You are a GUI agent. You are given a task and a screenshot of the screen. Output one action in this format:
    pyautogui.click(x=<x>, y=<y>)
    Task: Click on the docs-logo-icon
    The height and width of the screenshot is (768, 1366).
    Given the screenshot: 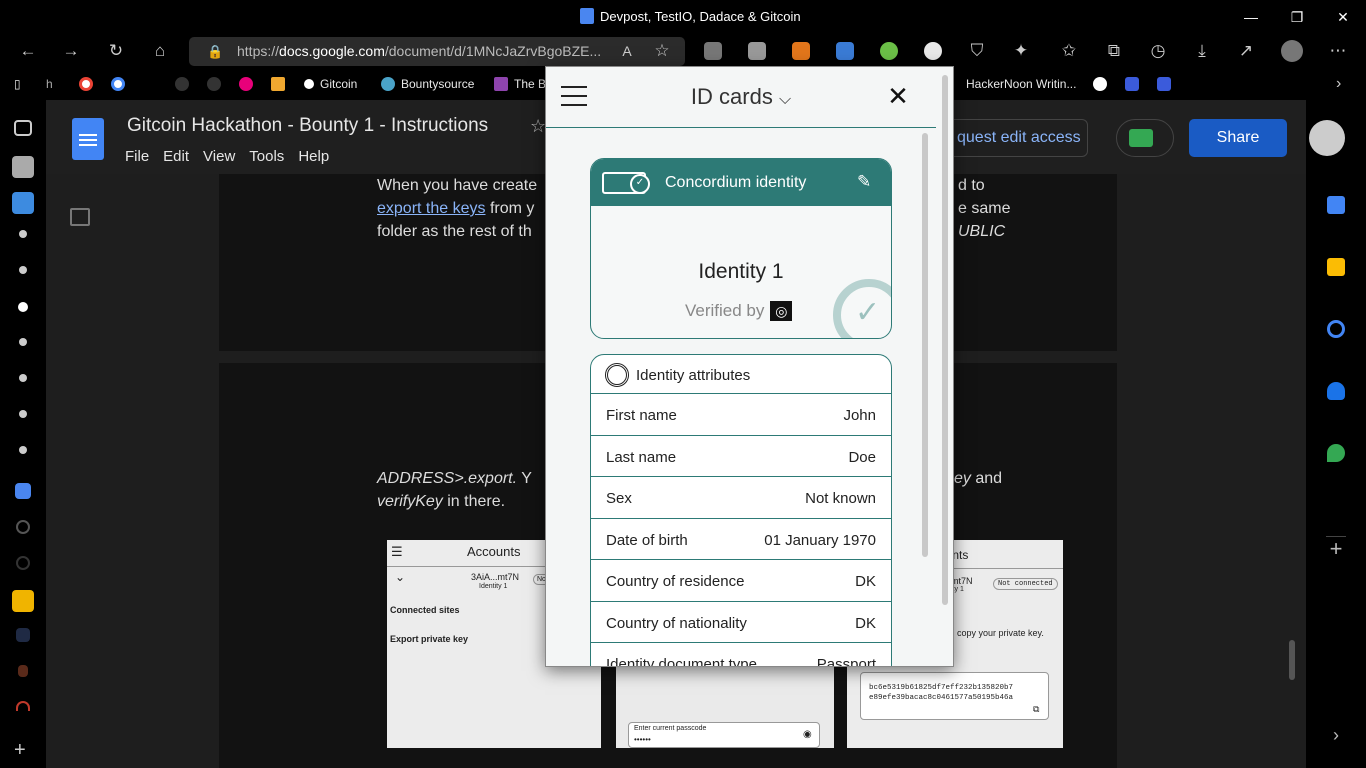 What is the action you would take?
    pyautogui.click(x=88, y=139)
    